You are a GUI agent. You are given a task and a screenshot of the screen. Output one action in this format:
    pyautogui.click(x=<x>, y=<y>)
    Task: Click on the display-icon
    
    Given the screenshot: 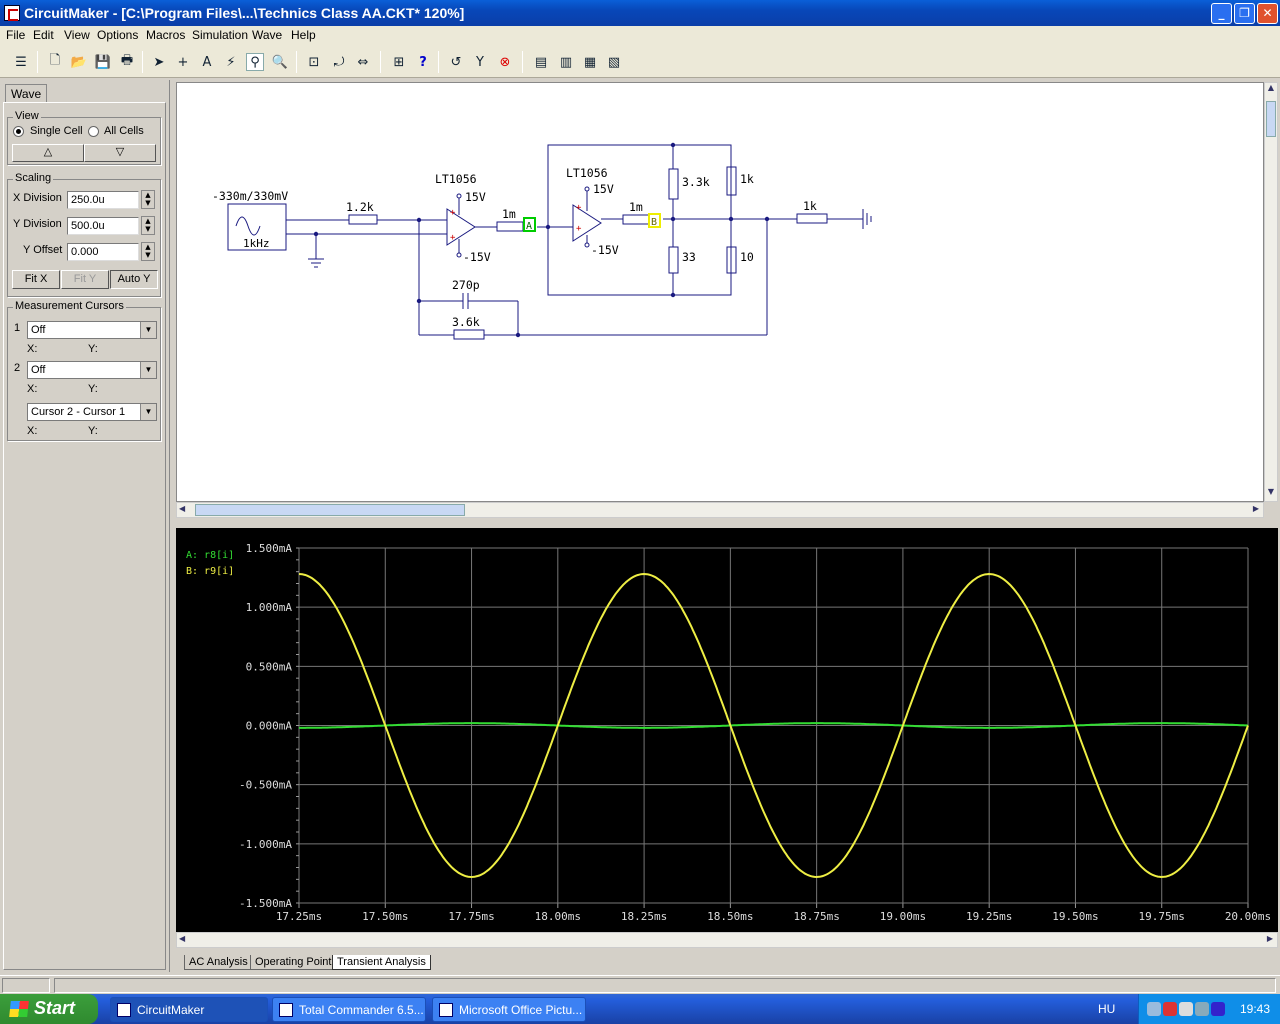 What is the action you would take?
    pyautogui.click(x=1202, y=1009)
    